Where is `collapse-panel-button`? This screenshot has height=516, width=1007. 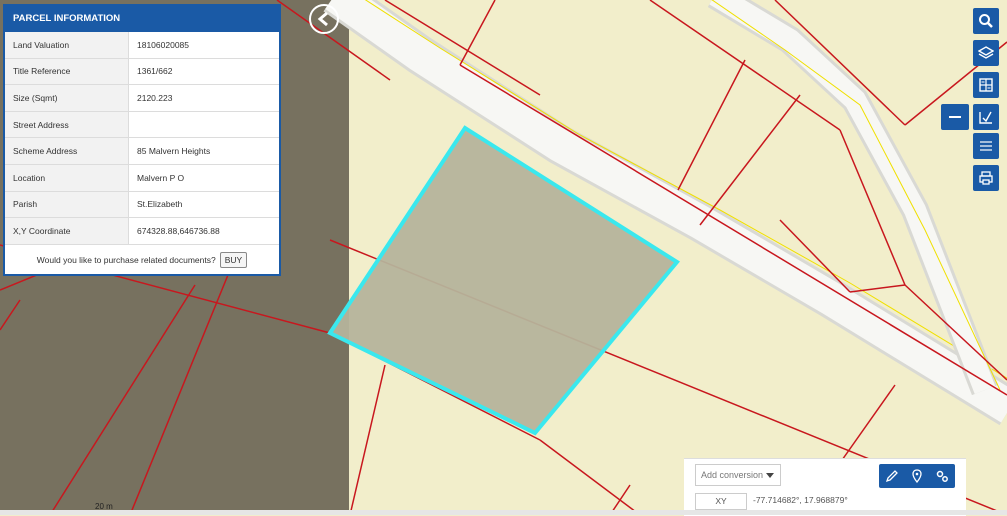 collapse-panel-button is located at coordinates (324, 19).